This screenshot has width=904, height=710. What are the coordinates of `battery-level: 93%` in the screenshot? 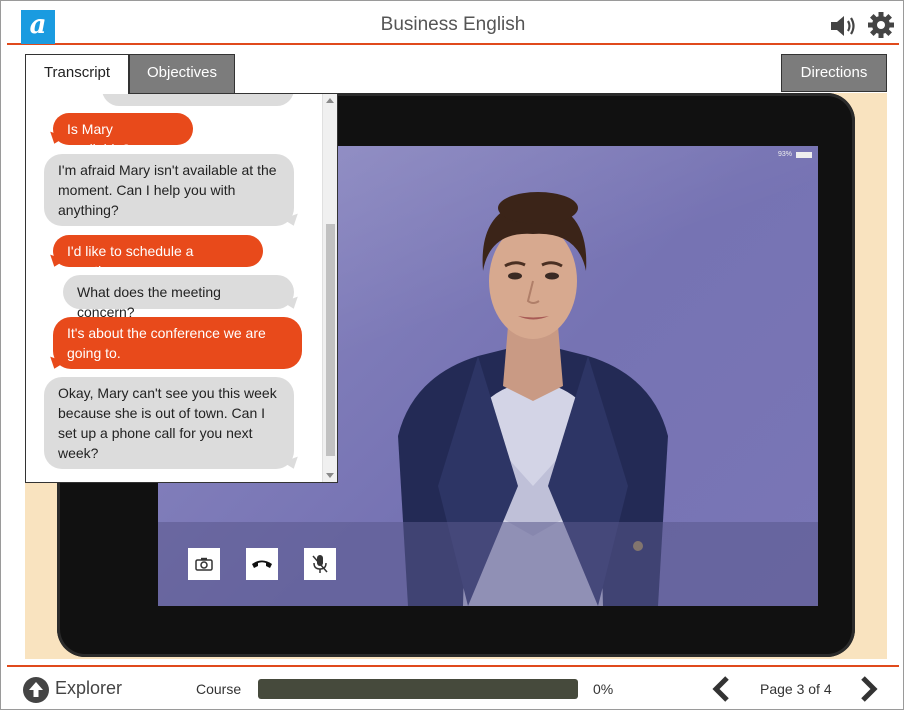 It's located at (784, 154).